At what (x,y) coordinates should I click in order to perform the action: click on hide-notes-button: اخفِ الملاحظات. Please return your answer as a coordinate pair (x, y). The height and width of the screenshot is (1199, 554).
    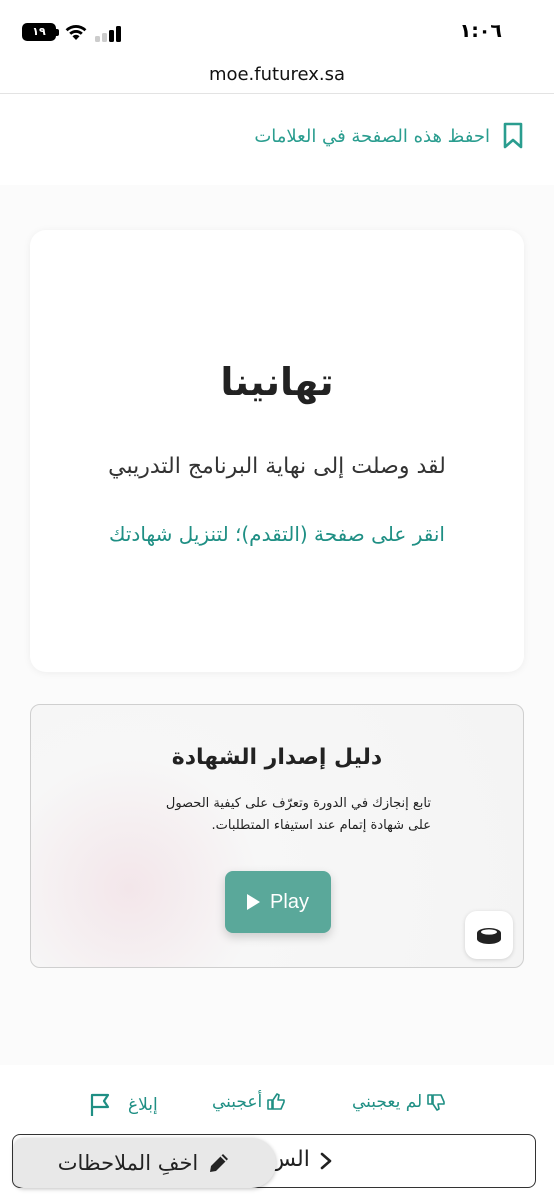
    Looking at the image, I should click on (145, 1163).